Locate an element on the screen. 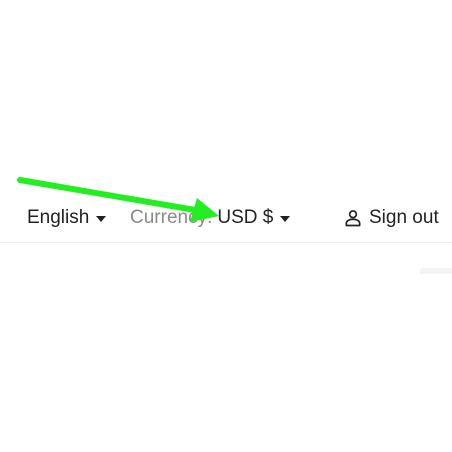 This screenshot has width=452, height=452. currency-selector: Currency: USD $ is located at coordinates (210, 218).